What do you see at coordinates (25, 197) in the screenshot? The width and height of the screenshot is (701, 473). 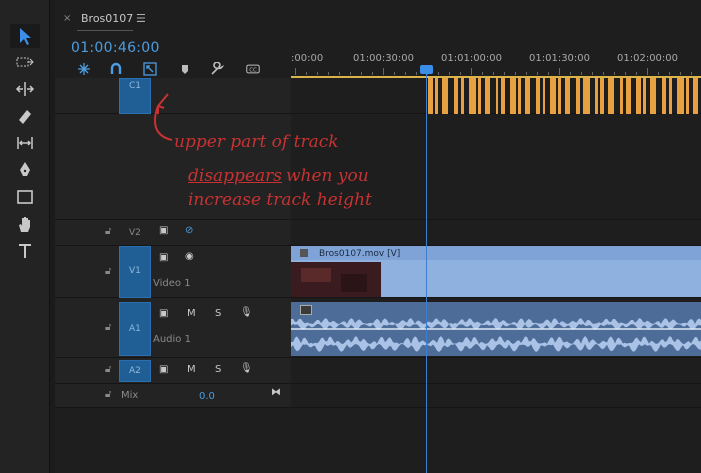 I see `rectangle-tool-icon` at bounding box center [25, 197].